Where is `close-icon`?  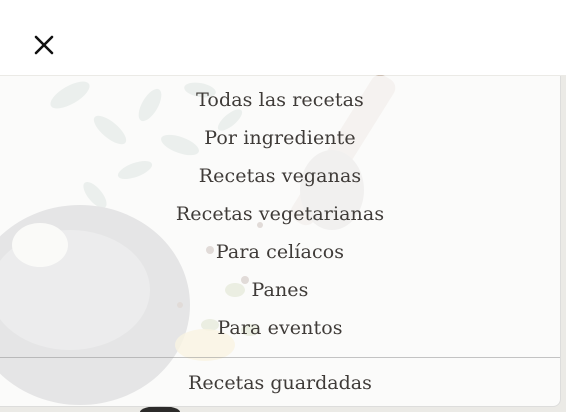 close-icon is located at coordinates (44, 45).